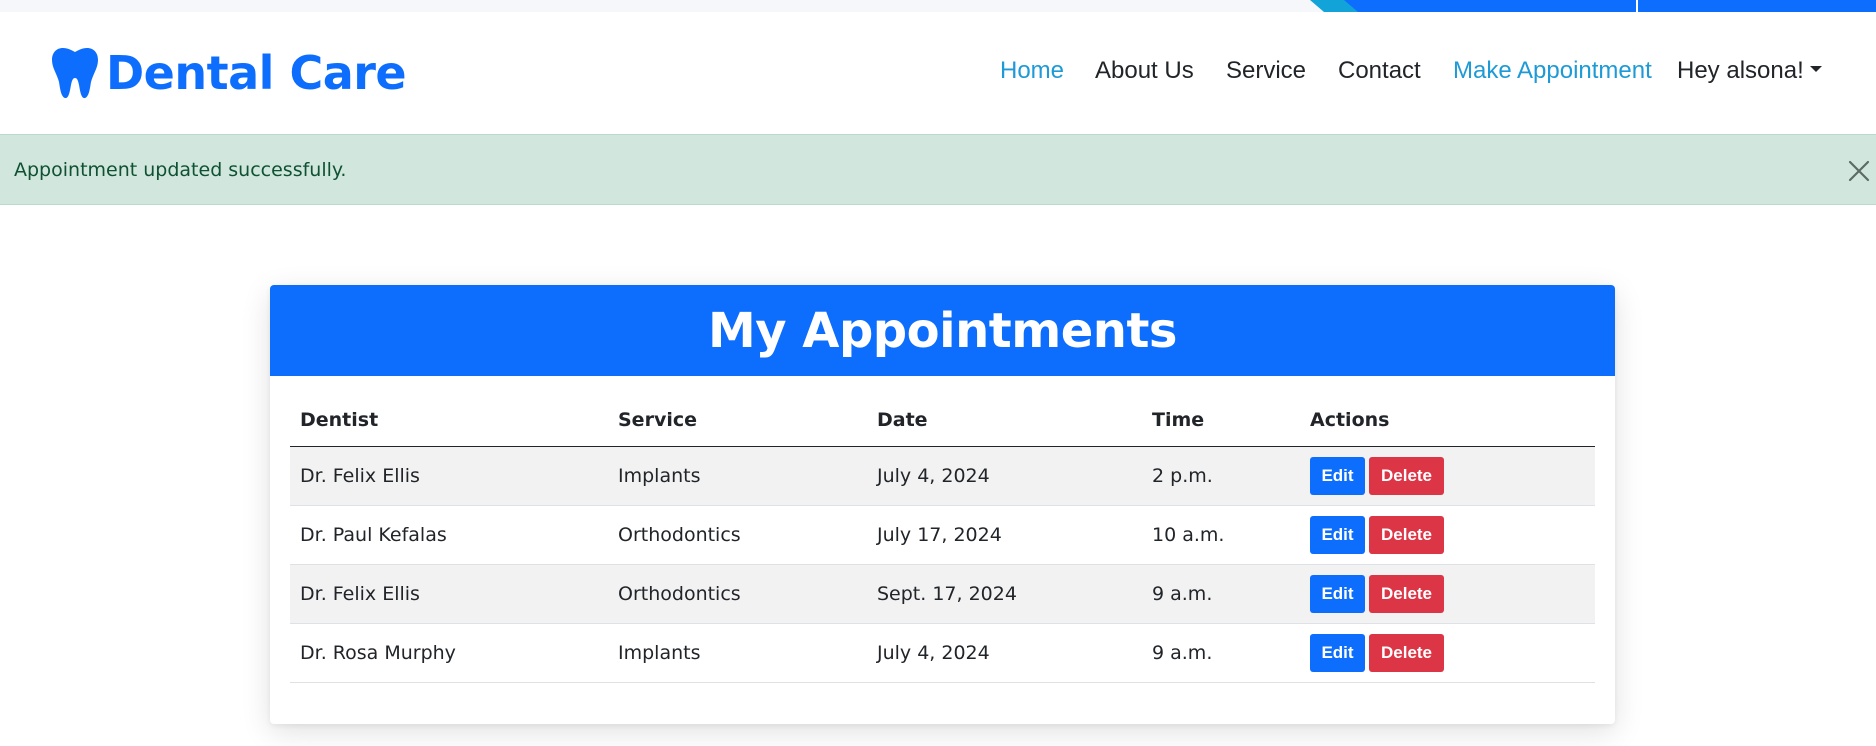 The width and height of the screenshot is (1876, 746). I want to click on column-header-actions: Actions, so click(1447, 421).